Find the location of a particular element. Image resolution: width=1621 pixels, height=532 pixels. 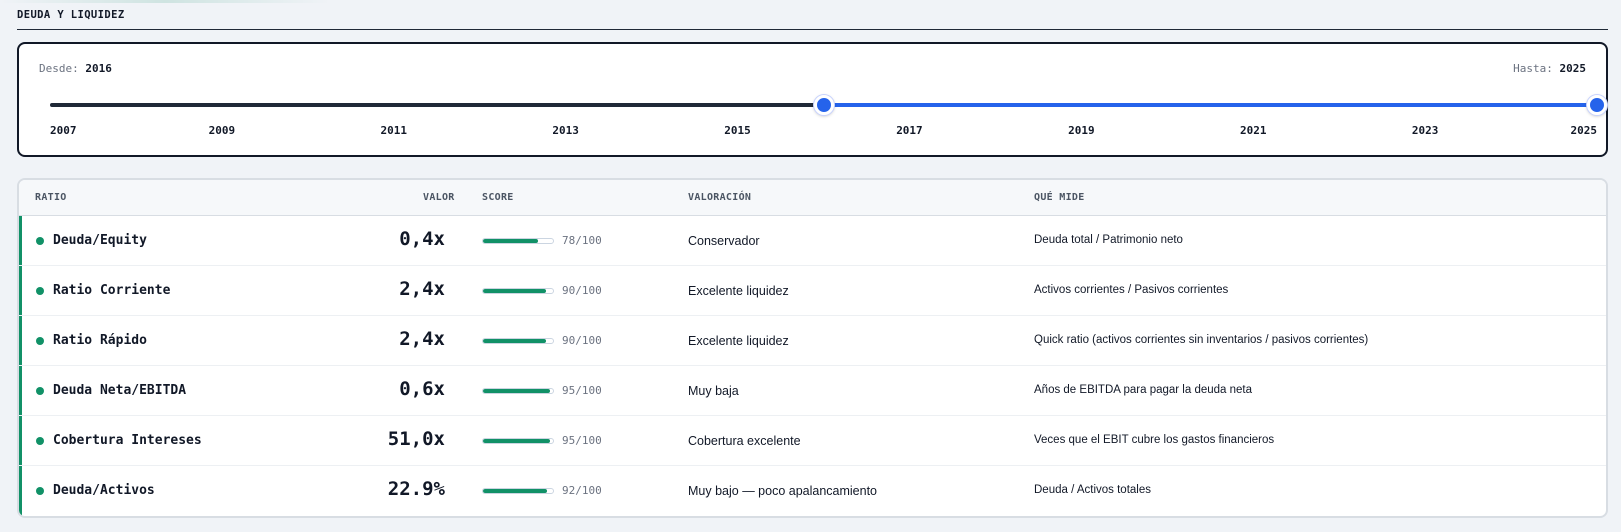

ratio-name: Deuda/Activos is located at coordinates (104, 490).